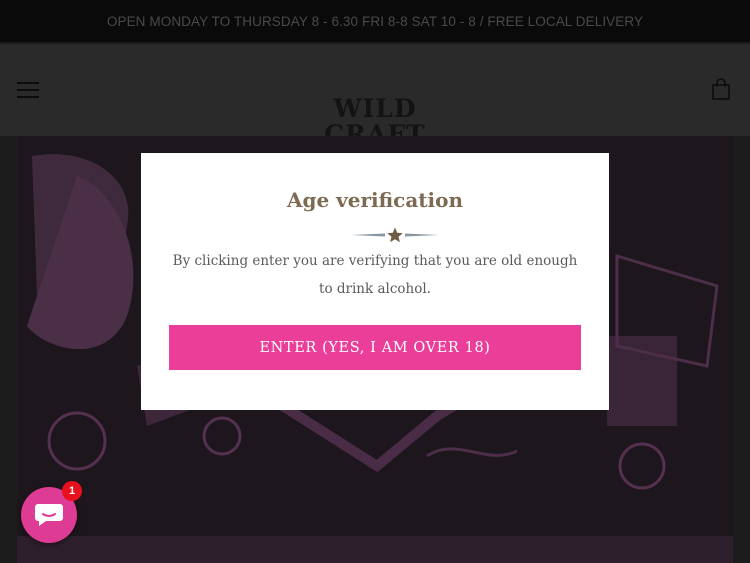 The image size is (750, 563). What do you see at coordinates (721, 89) in the screenshot?
I see `shopping-bag-icon` at bounding box center [721, 89].